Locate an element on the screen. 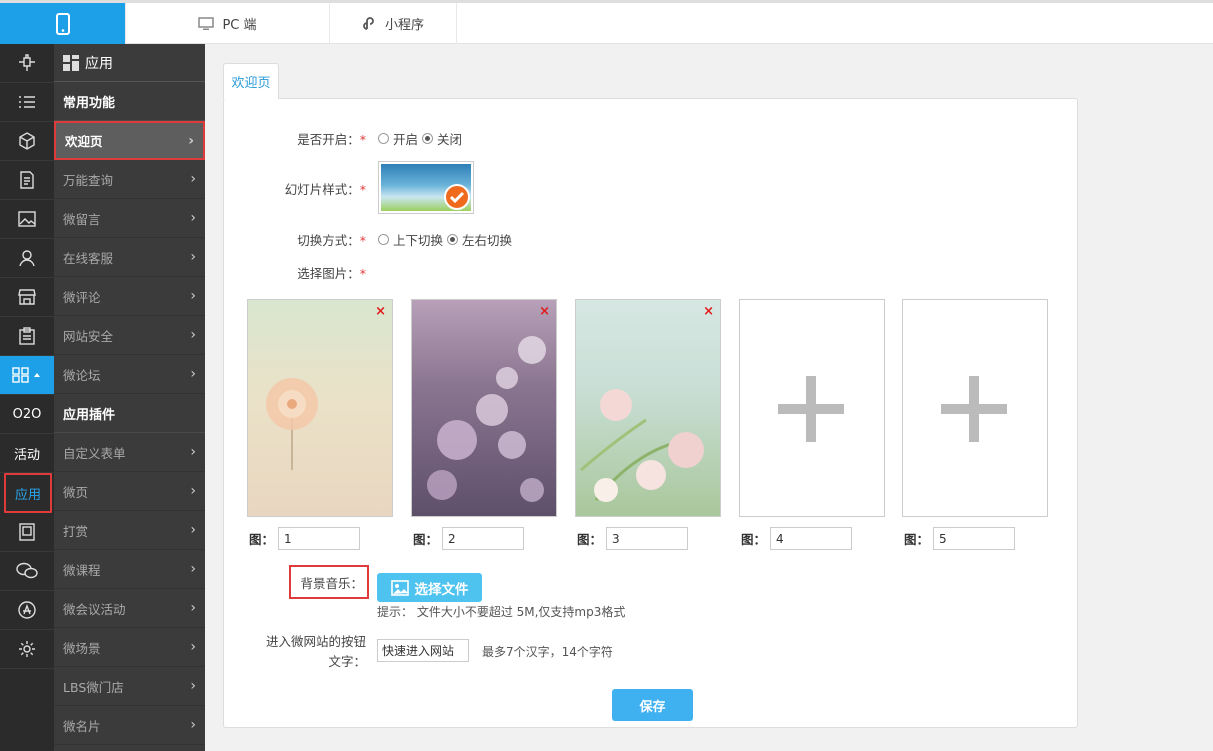 The height and width of the screenshot is (751, 1213). image-4-input is located at coordinates (811, 538).